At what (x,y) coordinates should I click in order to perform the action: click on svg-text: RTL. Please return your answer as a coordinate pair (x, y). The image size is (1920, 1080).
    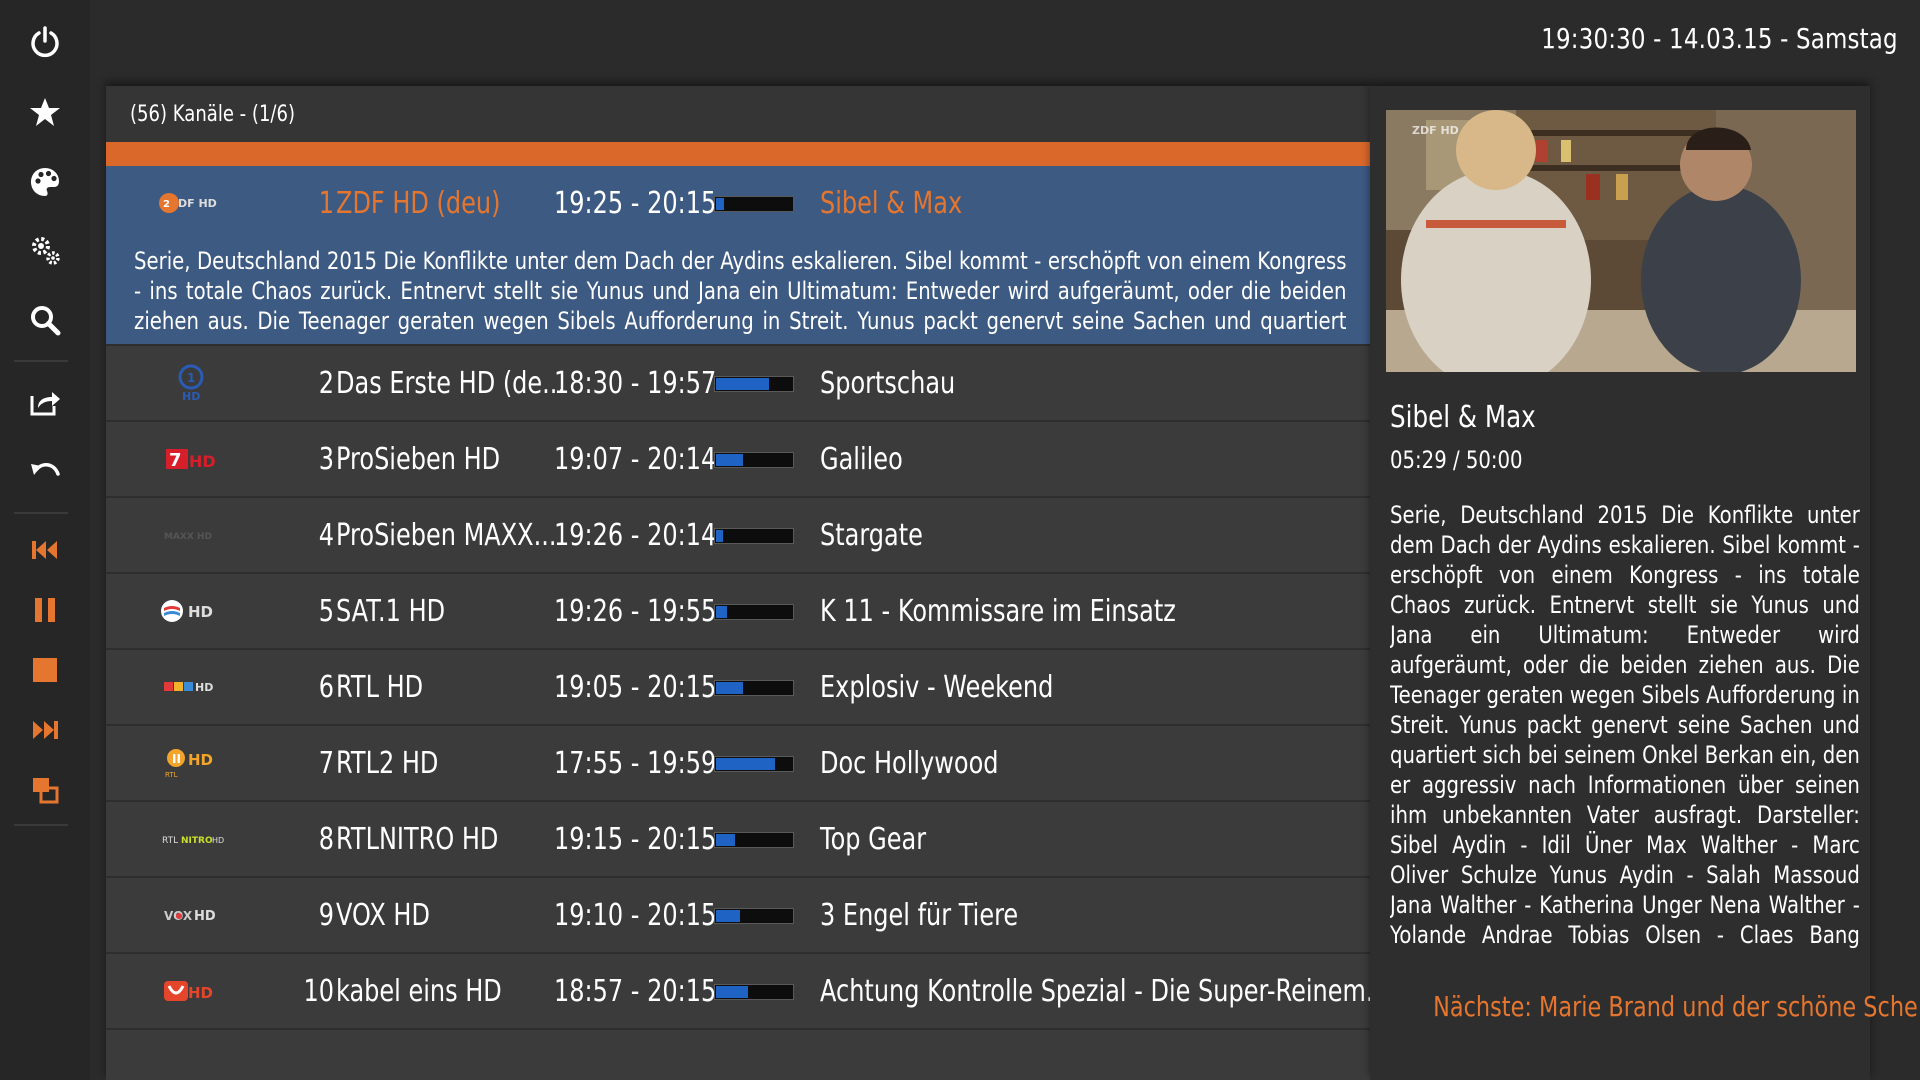
    Looking at the image, I should click on (170, 841).